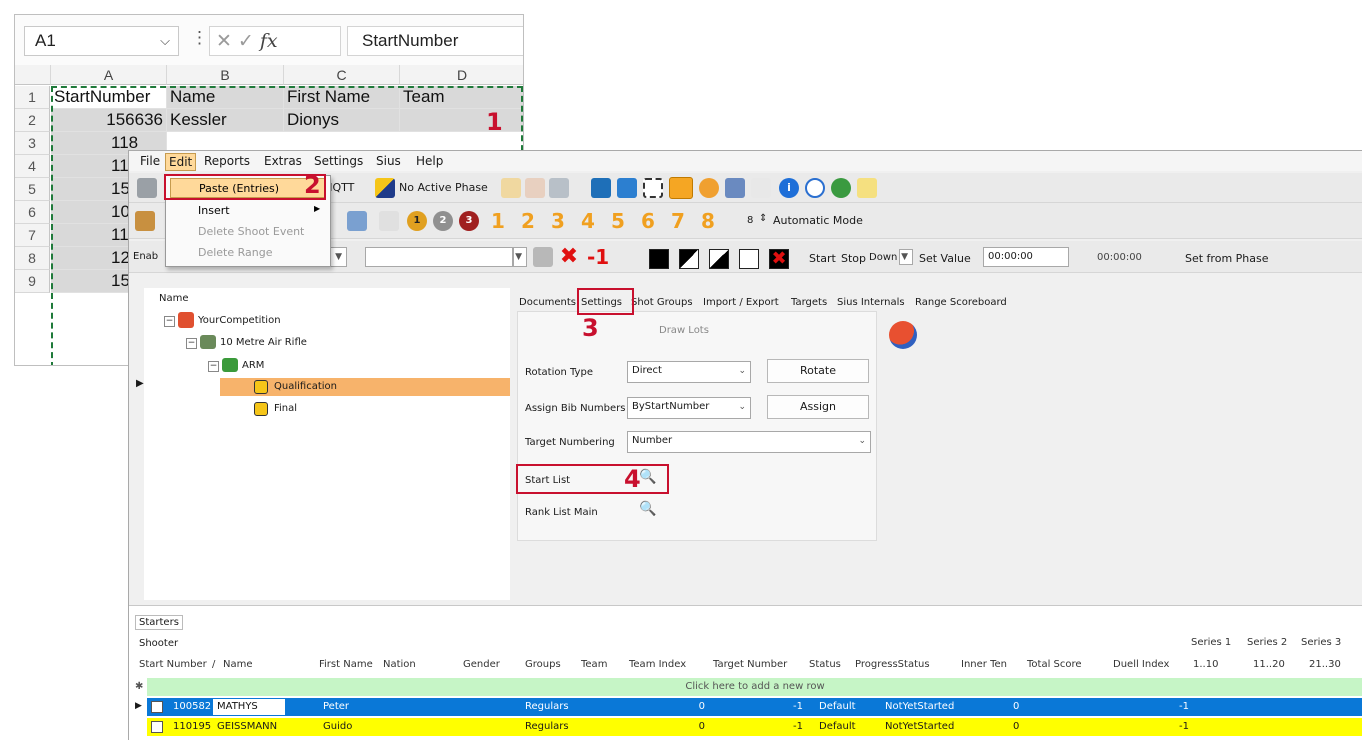  What do you see at coordinates (984, 664) in the screenshot?
I see `col-inner-ten: Inner Ten` at bounding box center [984, 664].